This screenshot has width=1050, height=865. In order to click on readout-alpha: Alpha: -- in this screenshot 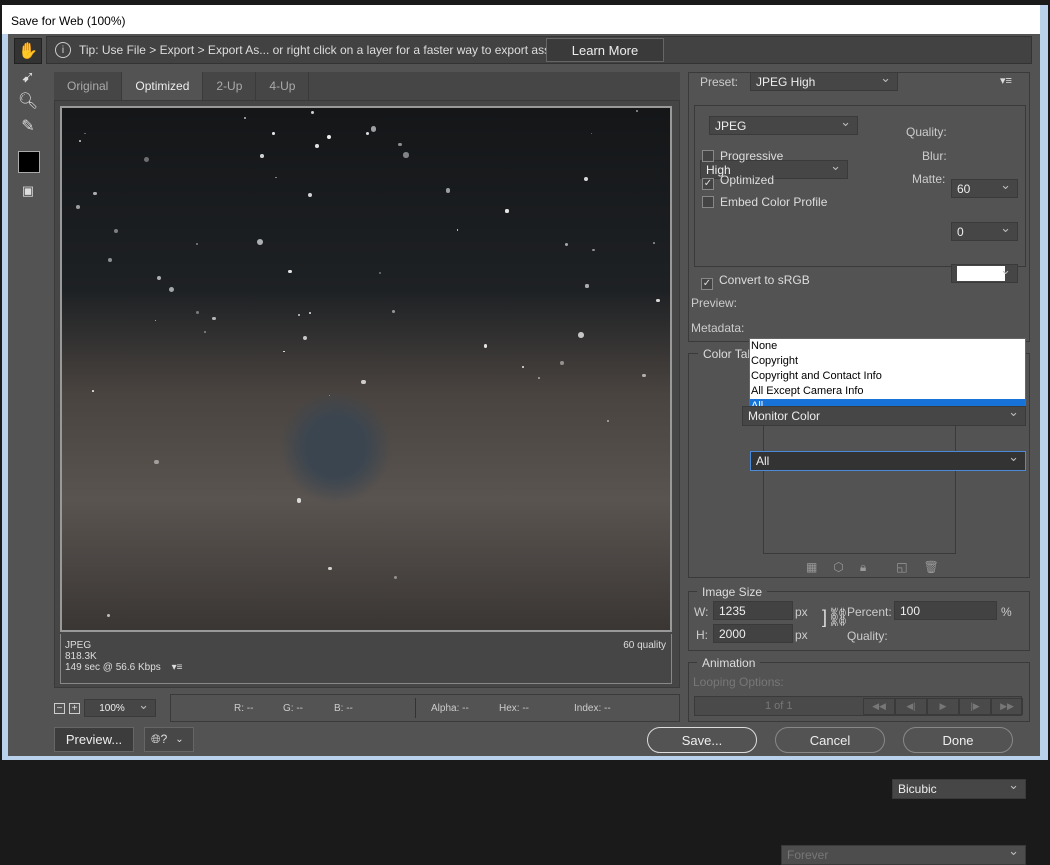, I will do `click(450, 708)`.